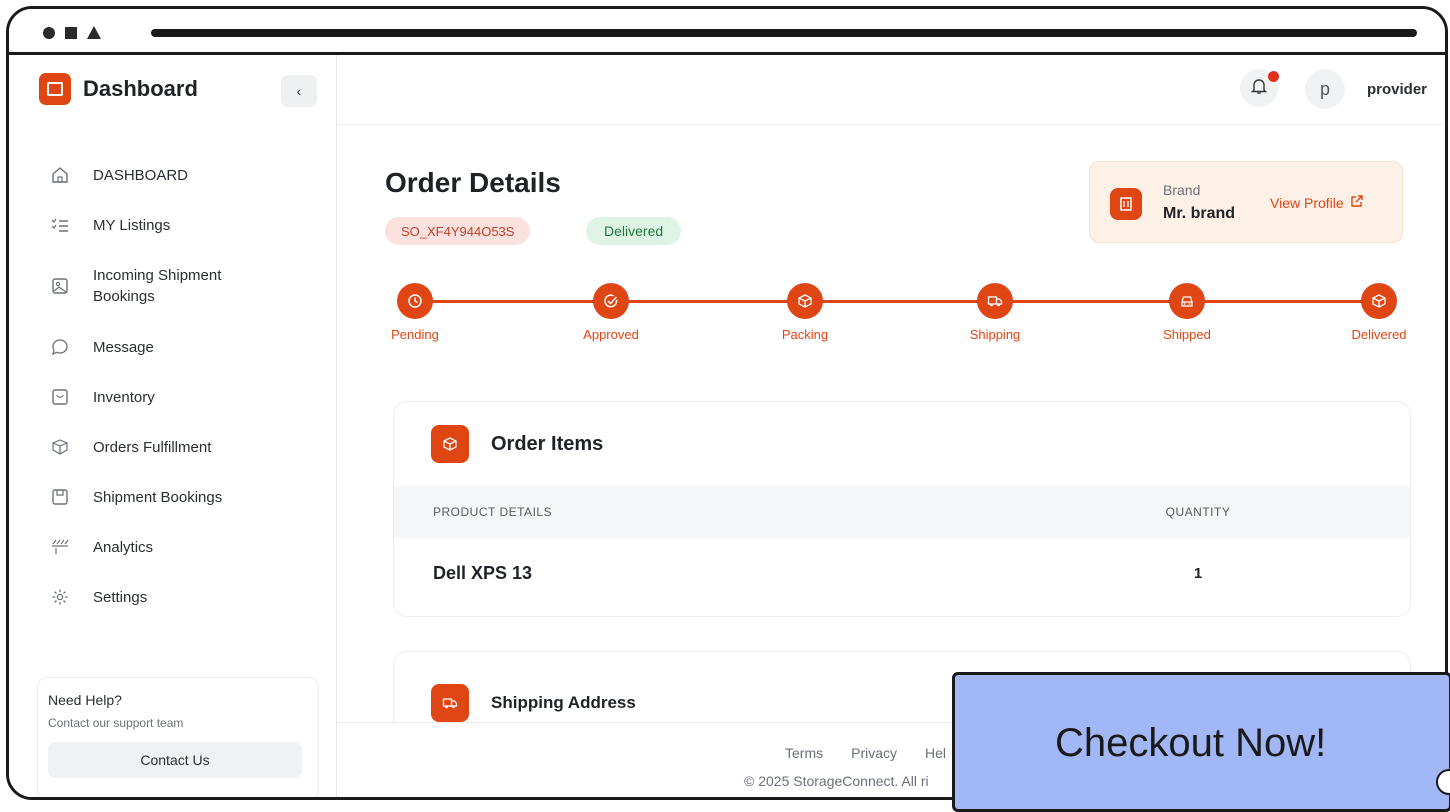 Image resolution: width=1450 pixels, height=812 pixels. Describe the element at coordinates (132, 225) in the screenshot. I see `sidebar-item-label: MY Listings` at that location.